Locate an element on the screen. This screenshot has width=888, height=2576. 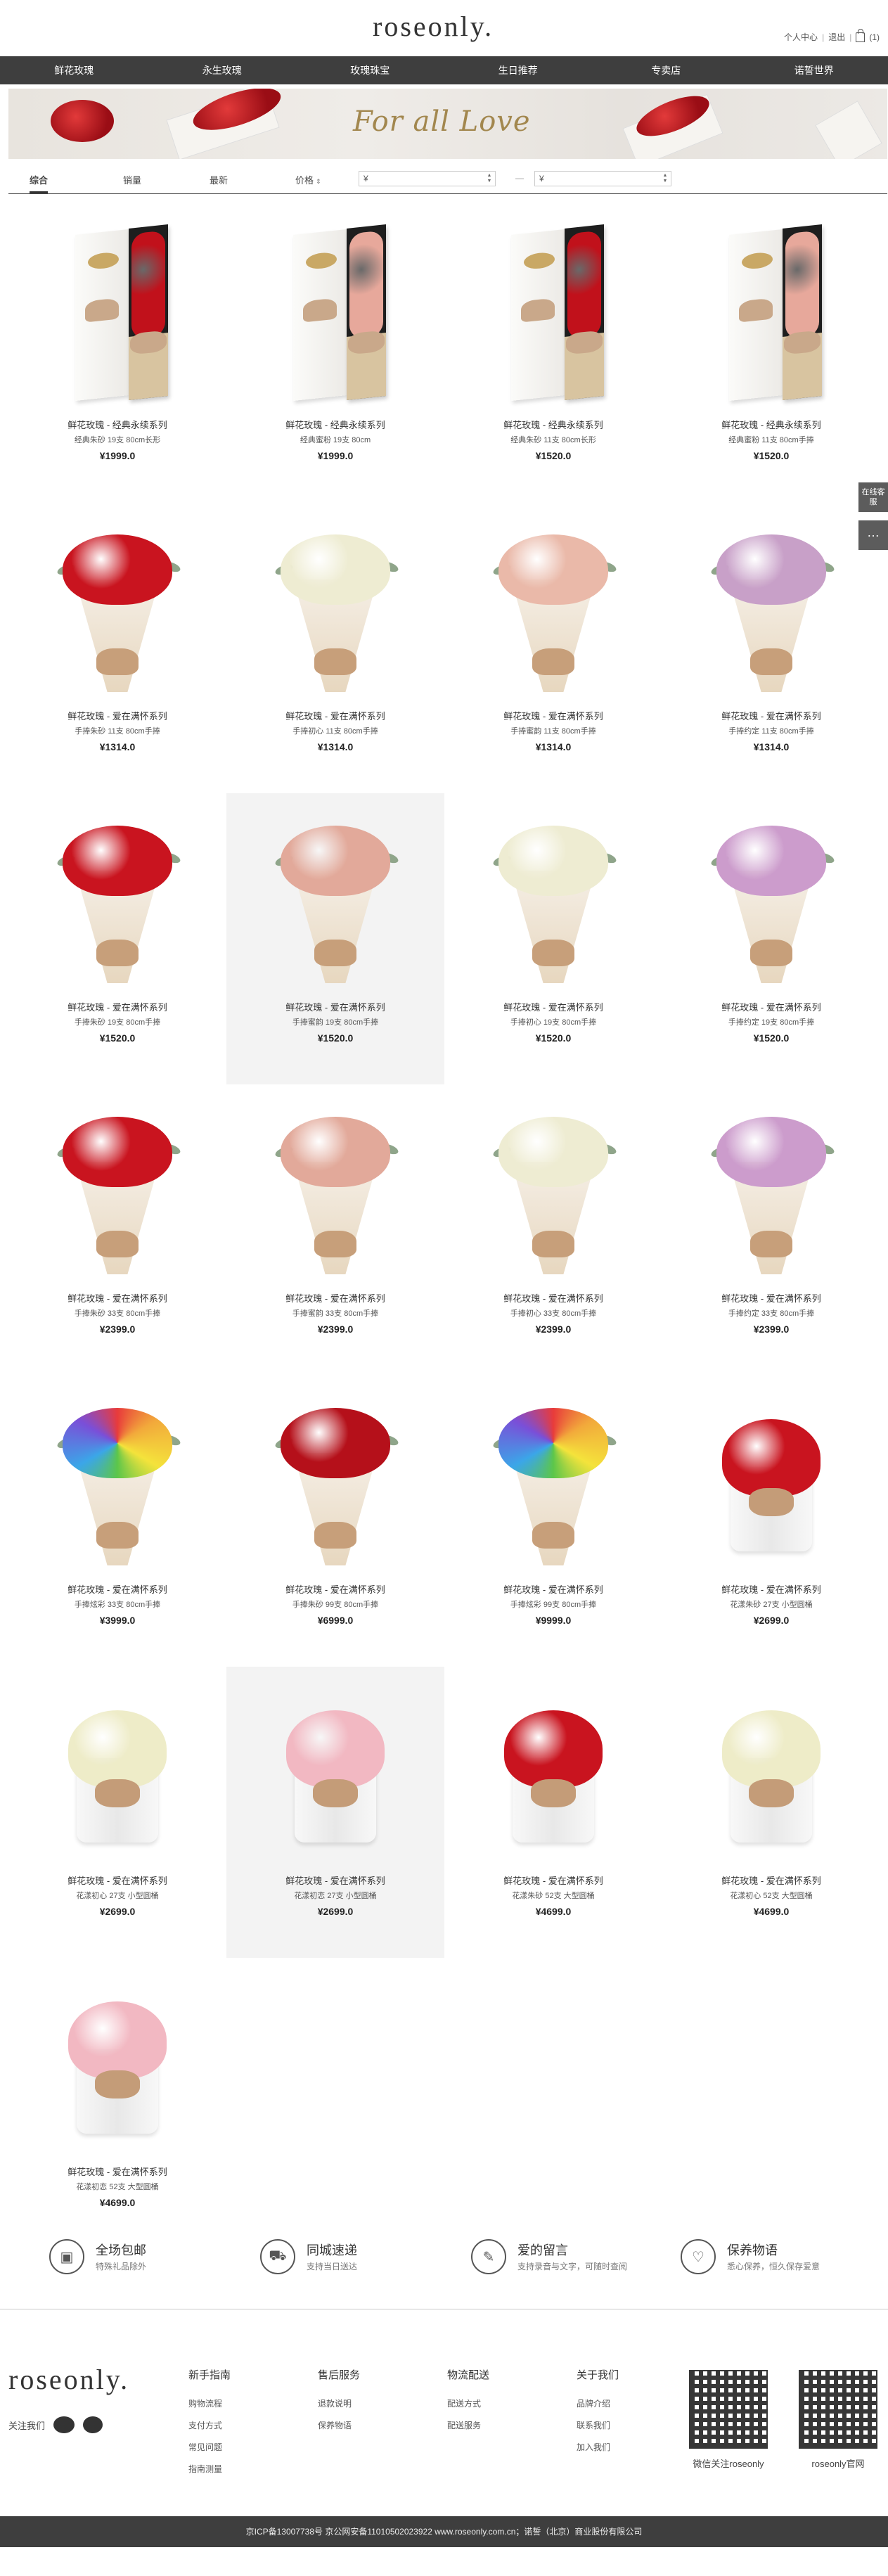
product-card: 鲜花玫瑰 - 爱在满怀系列 手捧朱砂 19支 80cm手捧 ¥1520.0 is located at coordinates (117, 939).